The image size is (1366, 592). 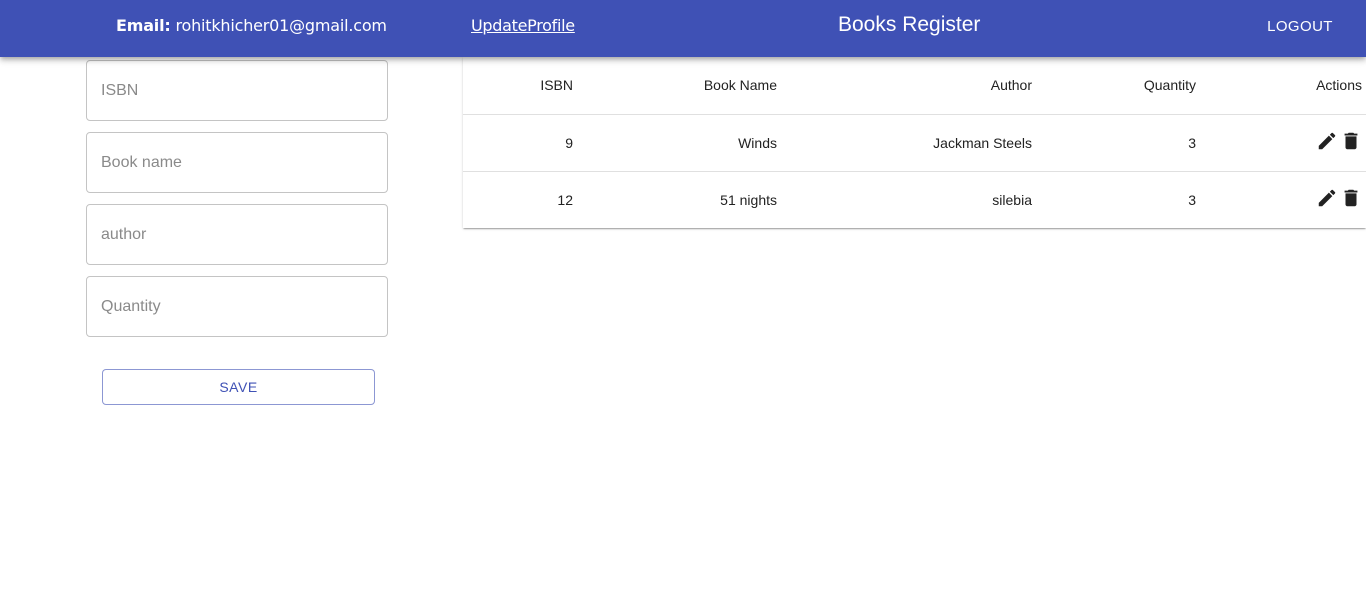 I want to click on table-header-row: ISBN Book Name Author Quantity Actions, so click(x=914, y=85).